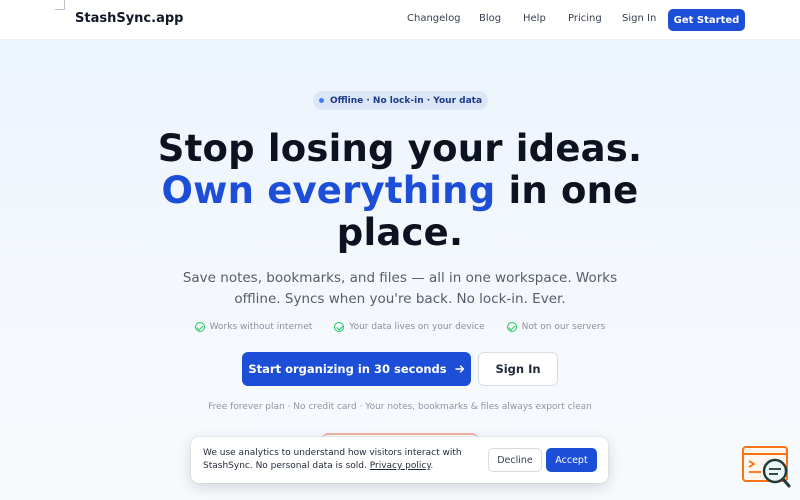 This screenshot has height=500, width=800. I want to click on hero-sign-in-button: Sign In, so click(518, 369).